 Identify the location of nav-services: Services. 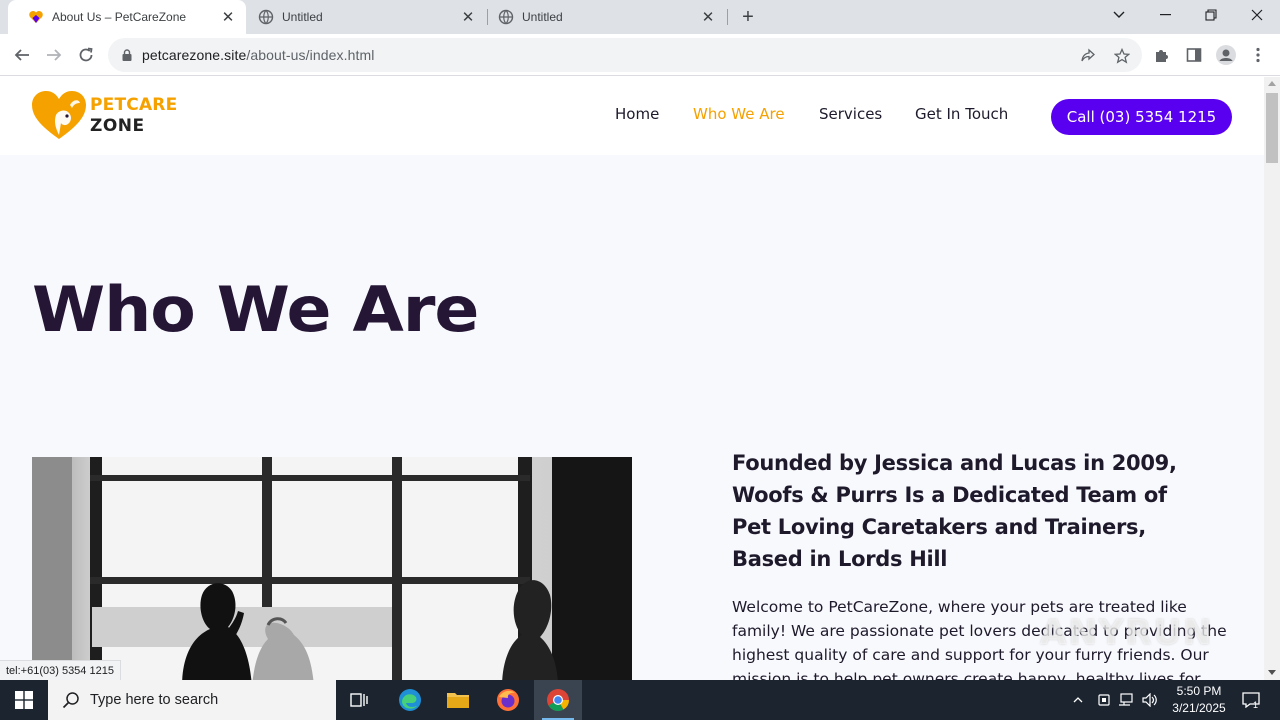
(850, 114).